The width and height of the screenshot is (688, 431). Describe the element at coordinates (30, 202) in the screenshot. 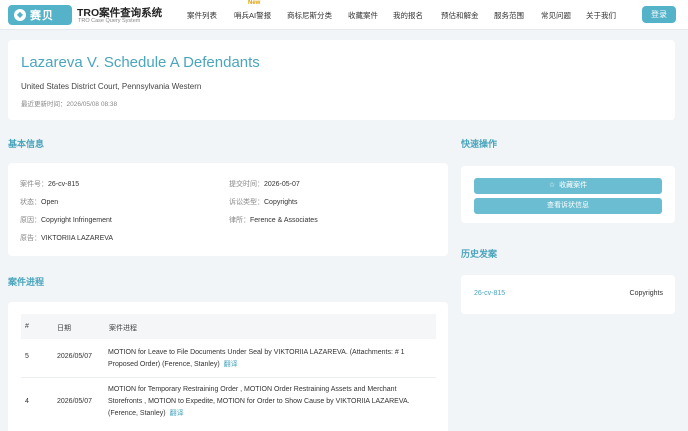

I see `status-label: 状态：` at that location.